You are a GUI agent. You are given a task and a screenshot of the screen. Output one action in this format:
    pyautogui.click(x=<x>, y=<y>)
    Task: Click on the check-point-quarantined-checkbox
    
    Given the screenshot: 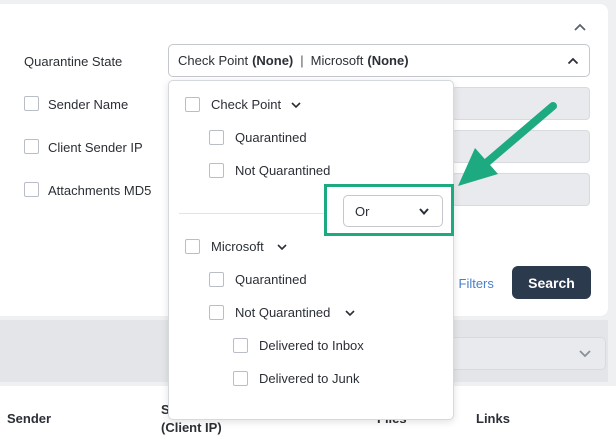 What is the action you would take?
    pyautogui.click(x=216, y=137)
    